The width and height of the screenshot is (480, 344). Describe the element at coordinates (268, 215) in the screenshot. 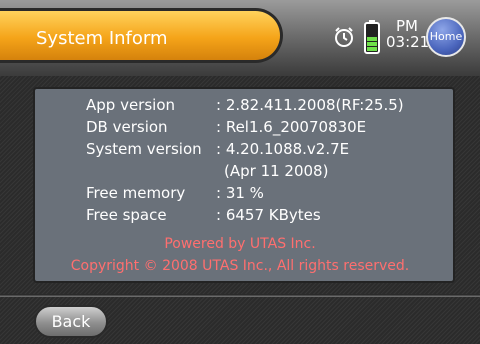

I see `info-value: : 6457 KBytes` at that location.